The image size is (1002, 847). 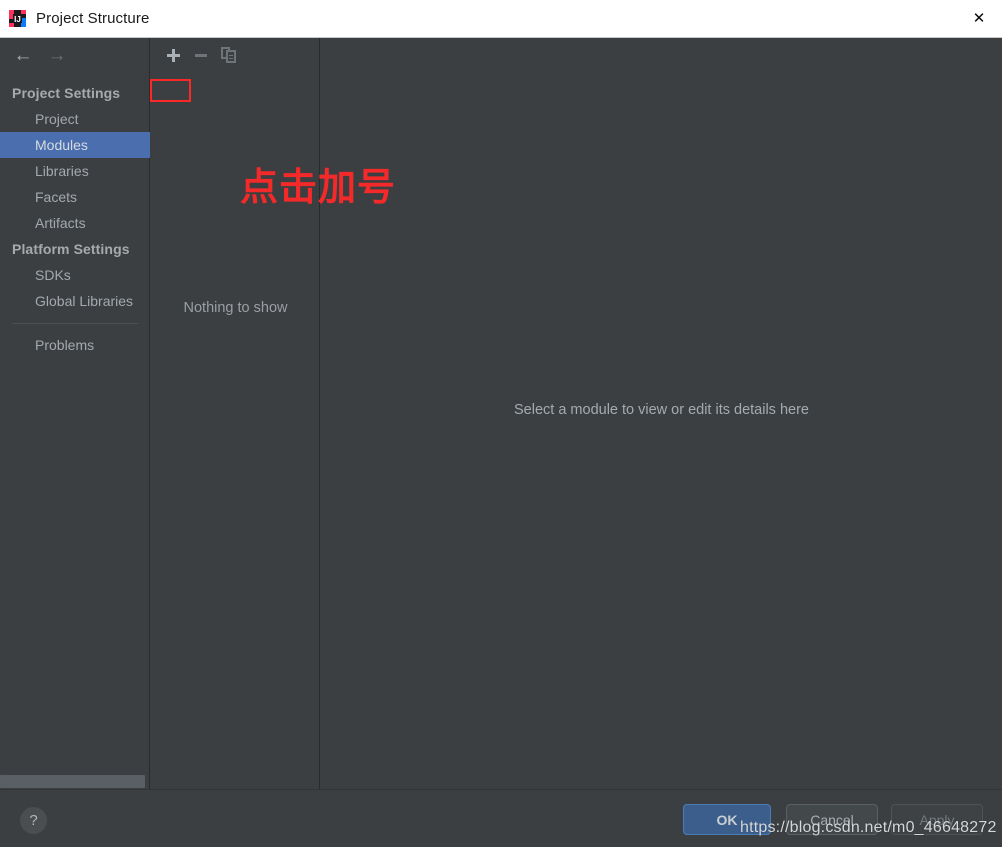 What do you see at coordinates (318, 187) in the screenshot?
I see `annotation-text: 点击加号` at bounding box center [318, 187].